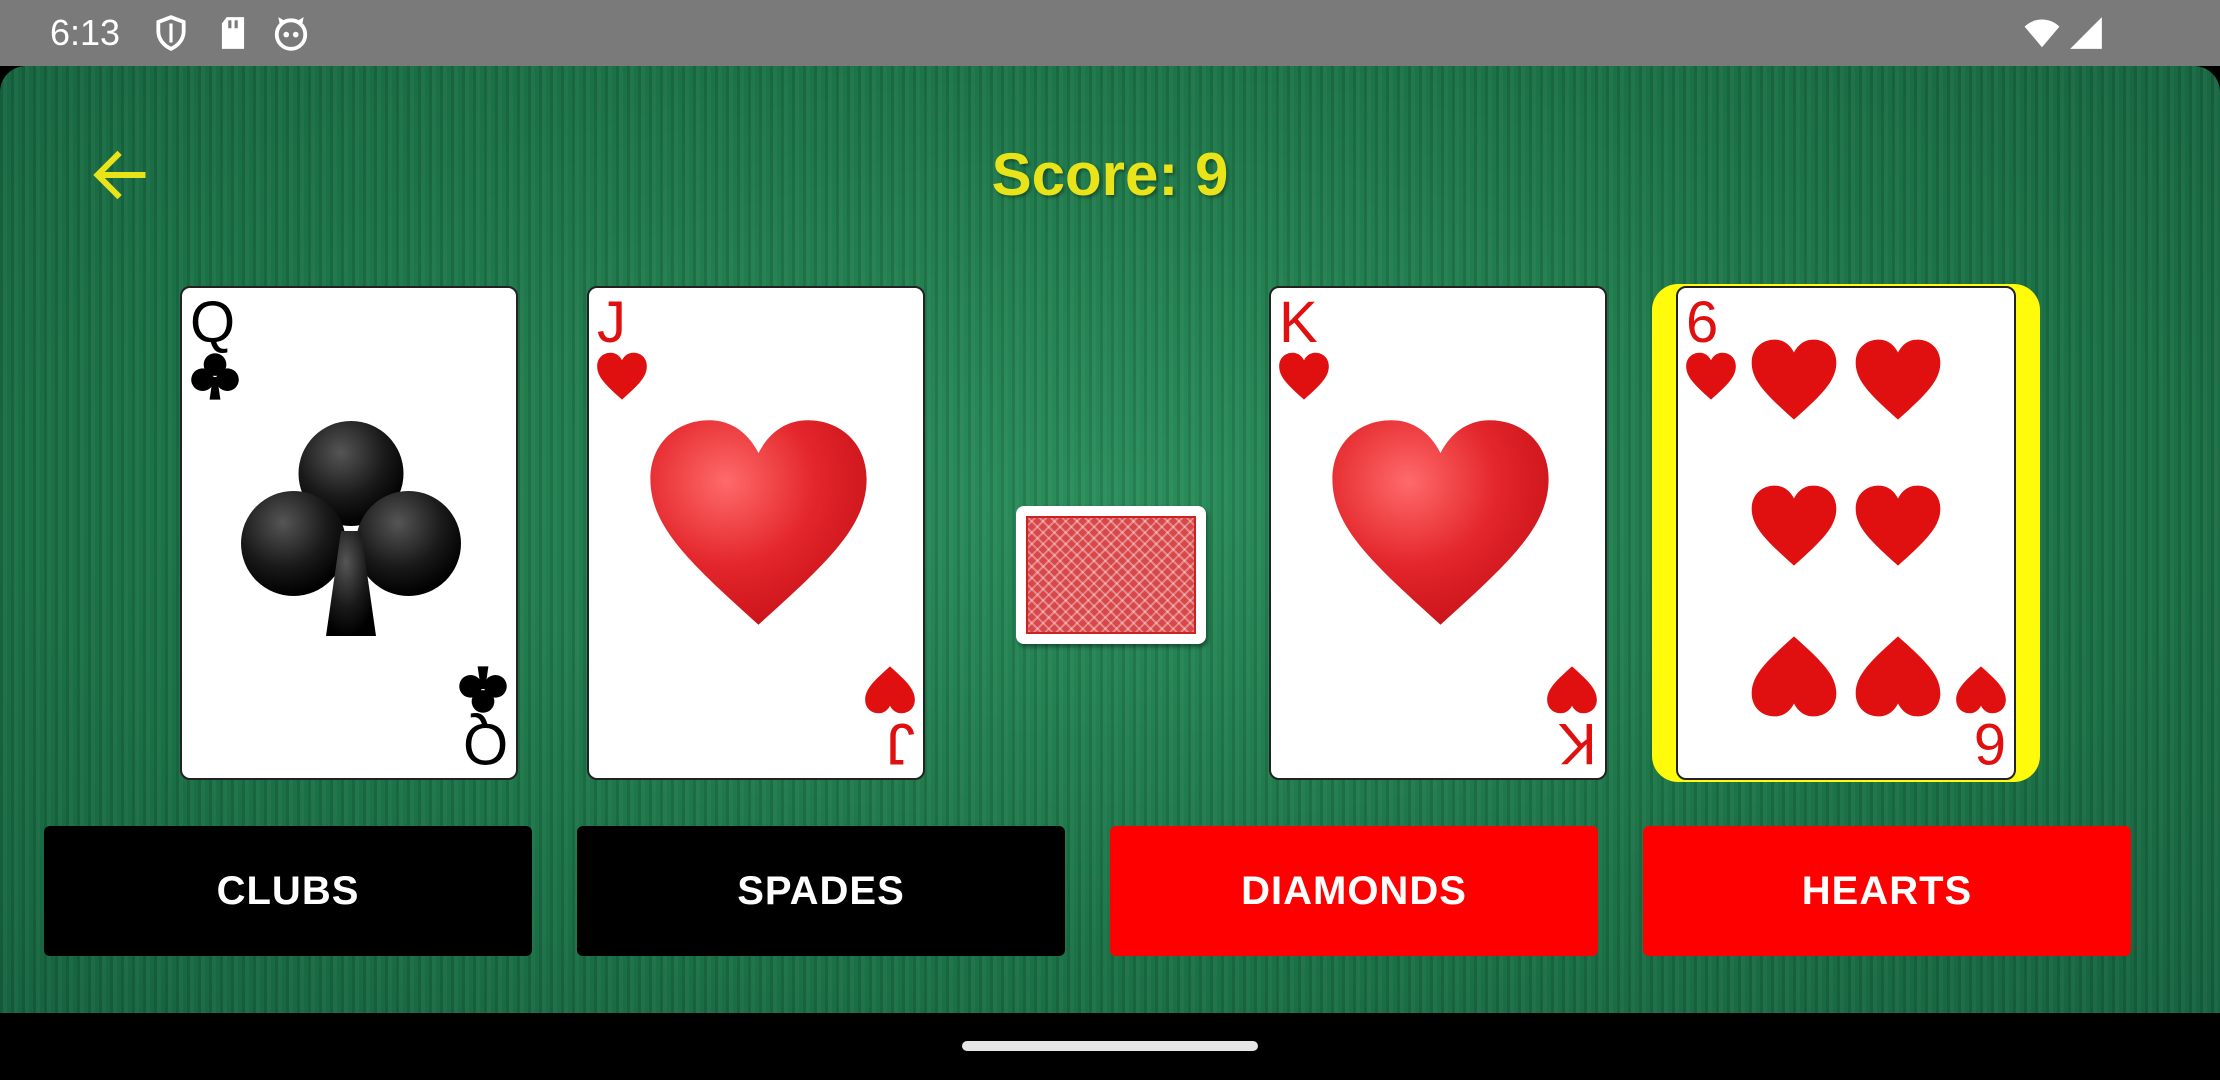 The image size is (2220, 1080). Describe the element at coordinates (1110, 174) in the screenshot. I see `score-label: Score: 9` at that location.